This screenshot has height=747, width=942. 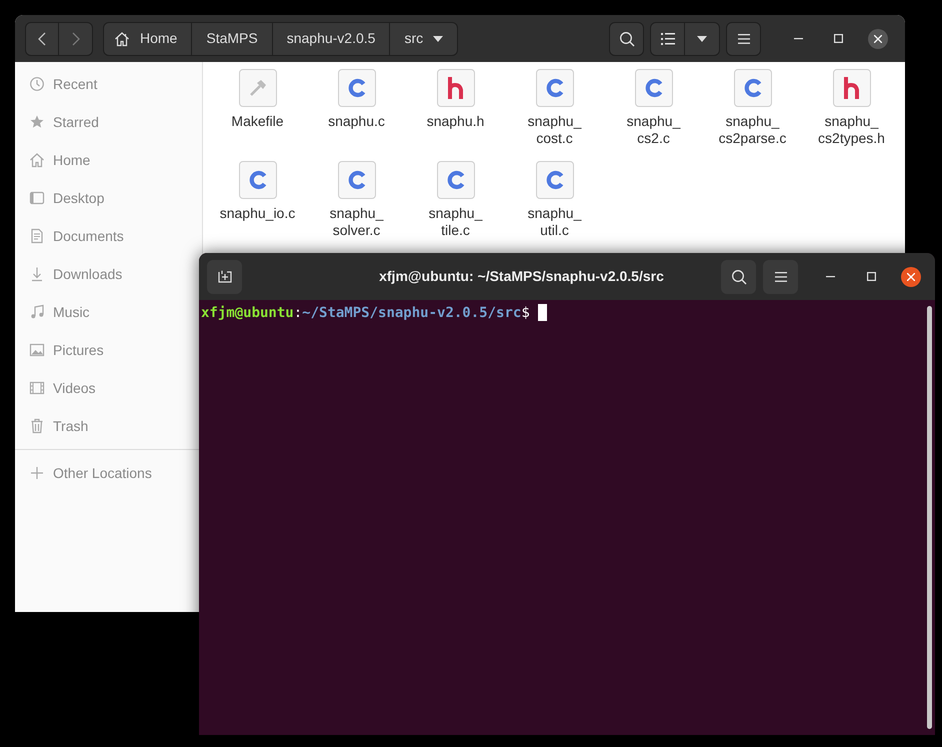 I want to click on file-item: snaphu_ solver.c, so click(x=356, y=207).